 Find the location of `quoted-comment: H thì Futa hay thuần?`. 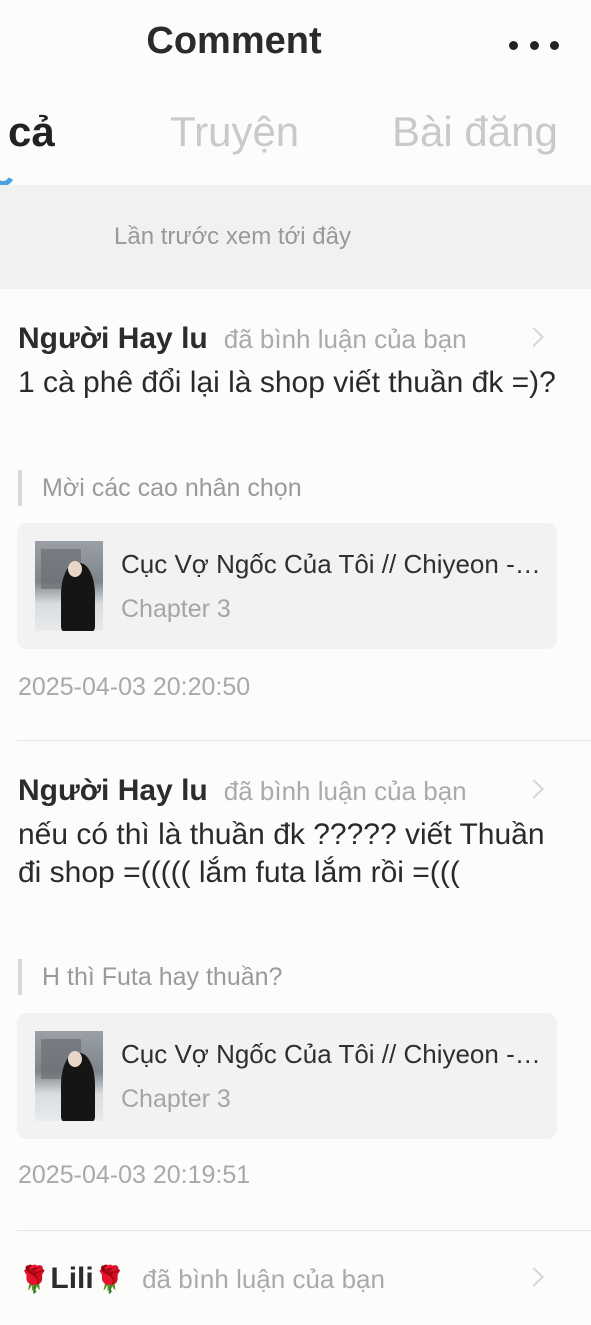

quoted-comment: H thì Futa hay thuần? is located at coordinates (150, 977).